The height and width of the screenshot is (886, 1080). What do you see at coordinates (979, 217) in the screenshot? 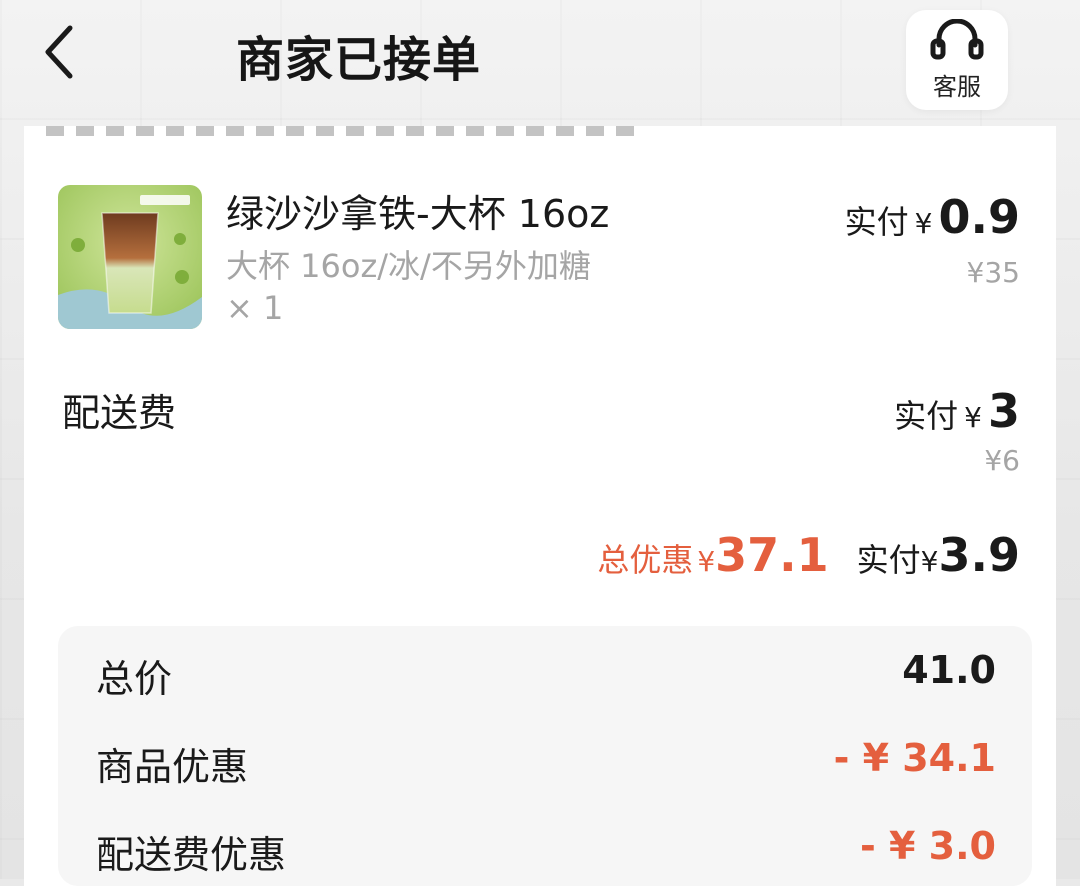
I see `product-paid-value: 0.9` at bounding box center [979, 217].